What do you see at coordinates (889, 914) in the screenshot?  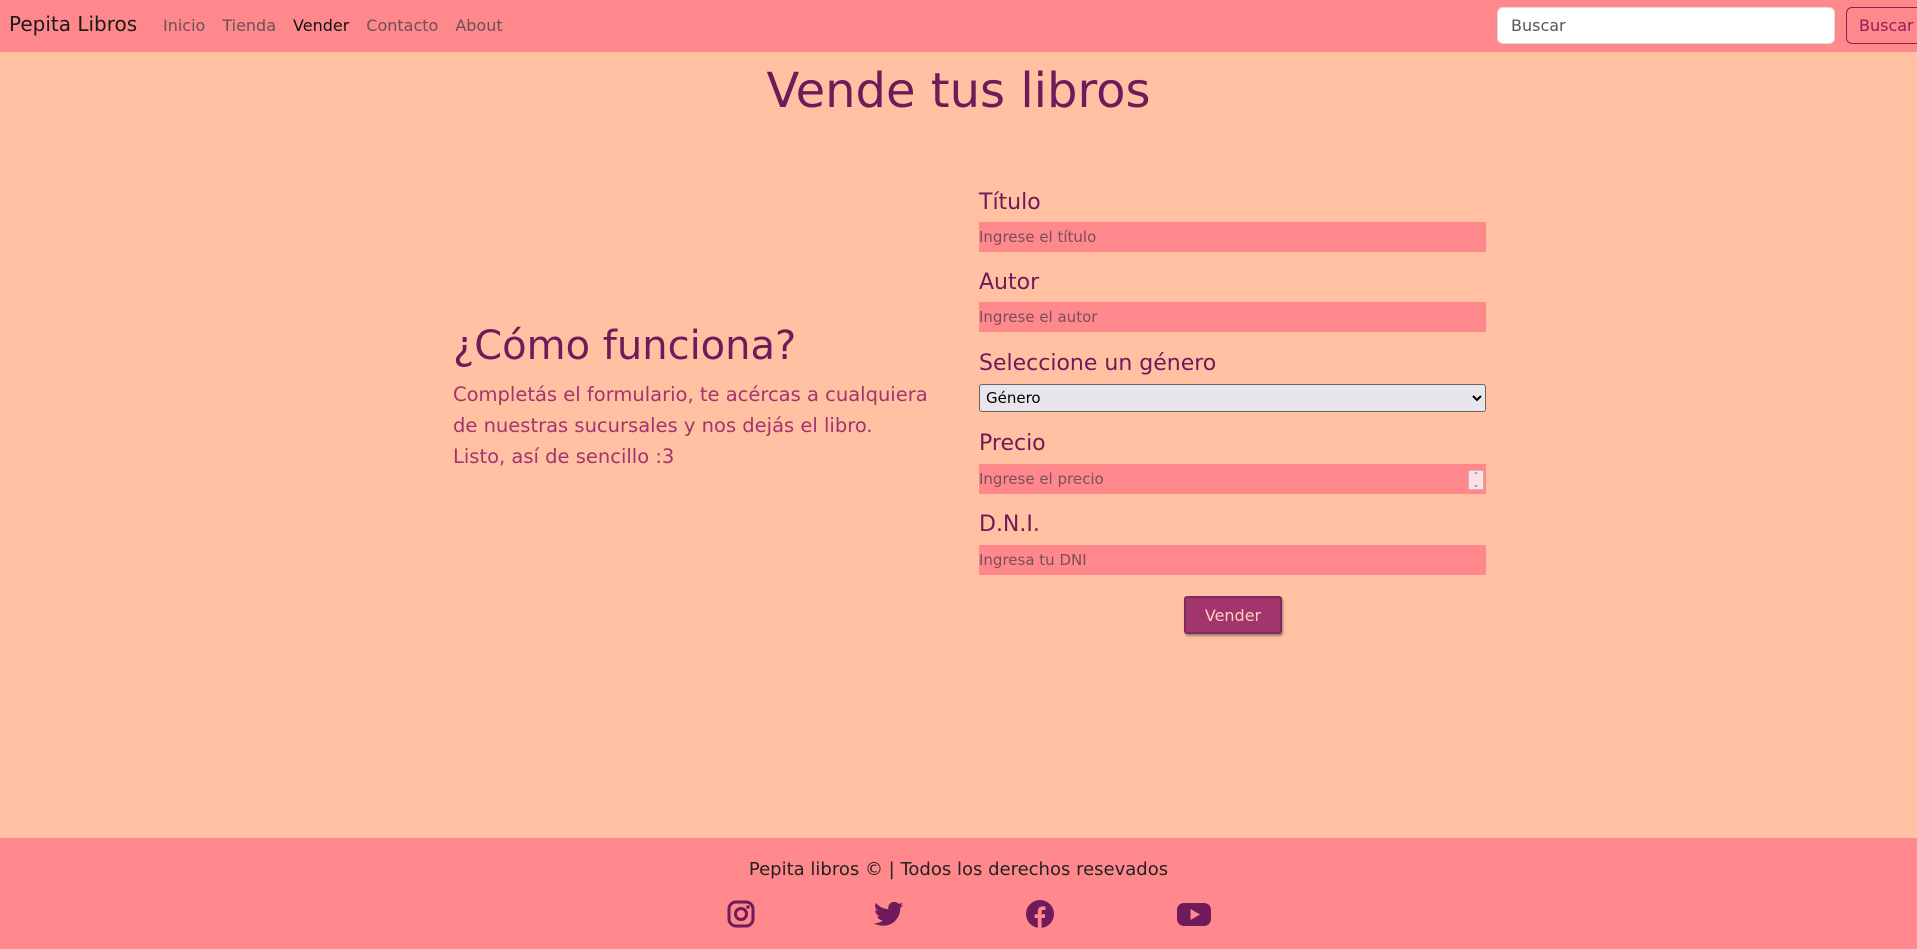 I see `twitter-icon` at bounding box center [889, 914].